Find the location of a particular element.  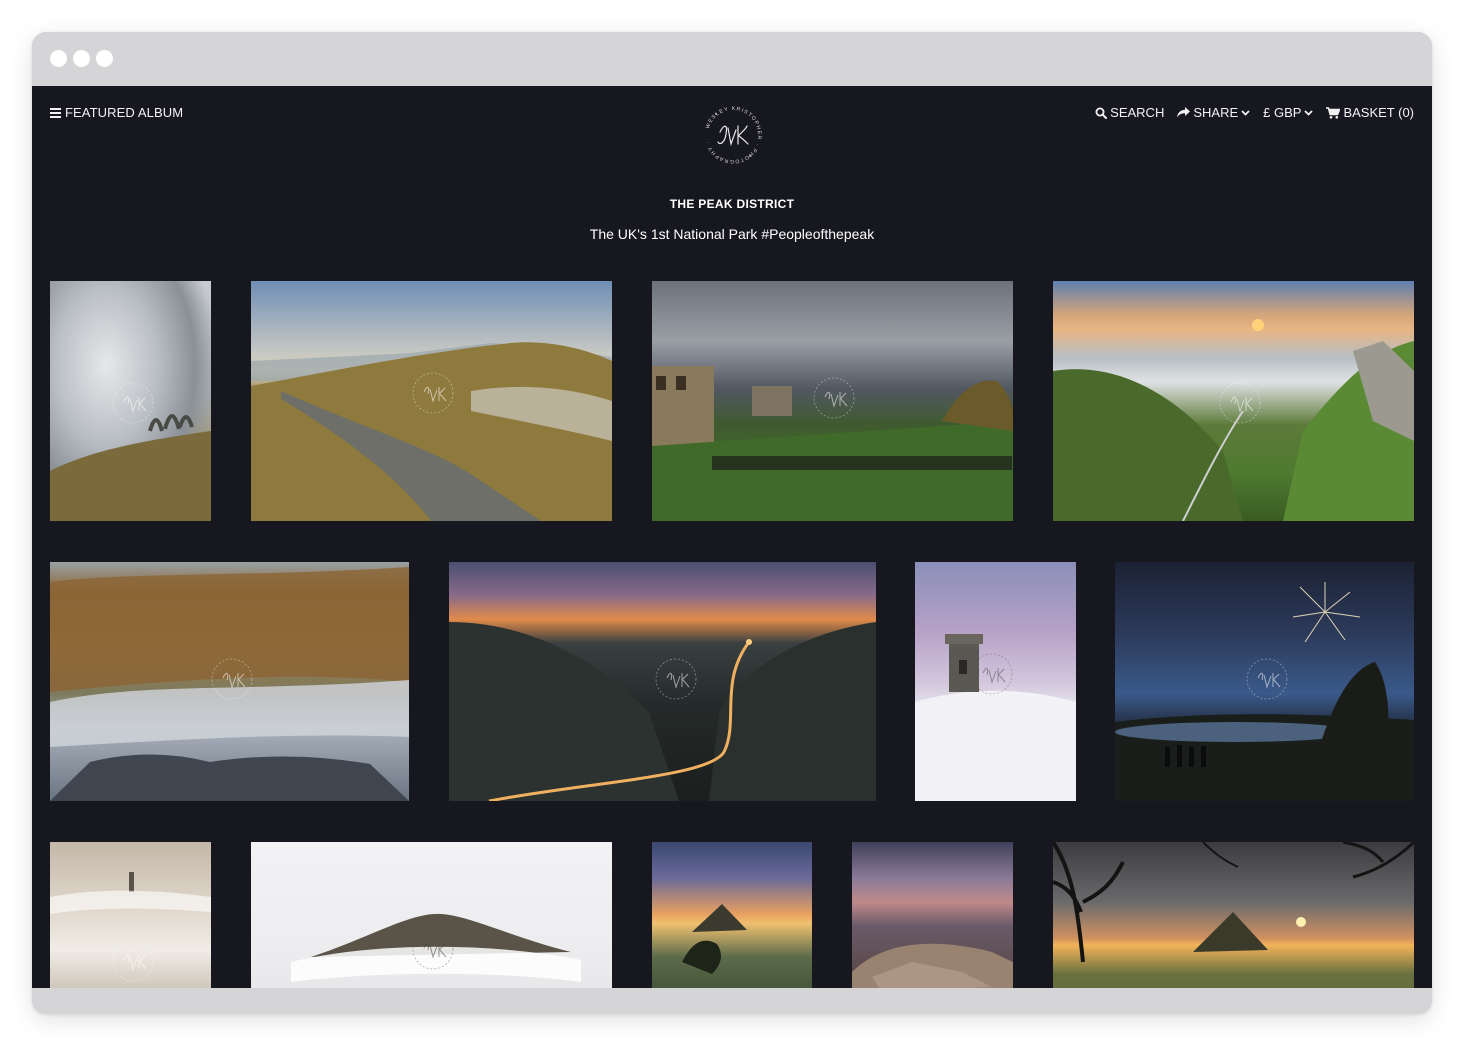

header-actions: SEARCH SHARE £ GBP BASKET (0) is located at coordinates (1254, 112).